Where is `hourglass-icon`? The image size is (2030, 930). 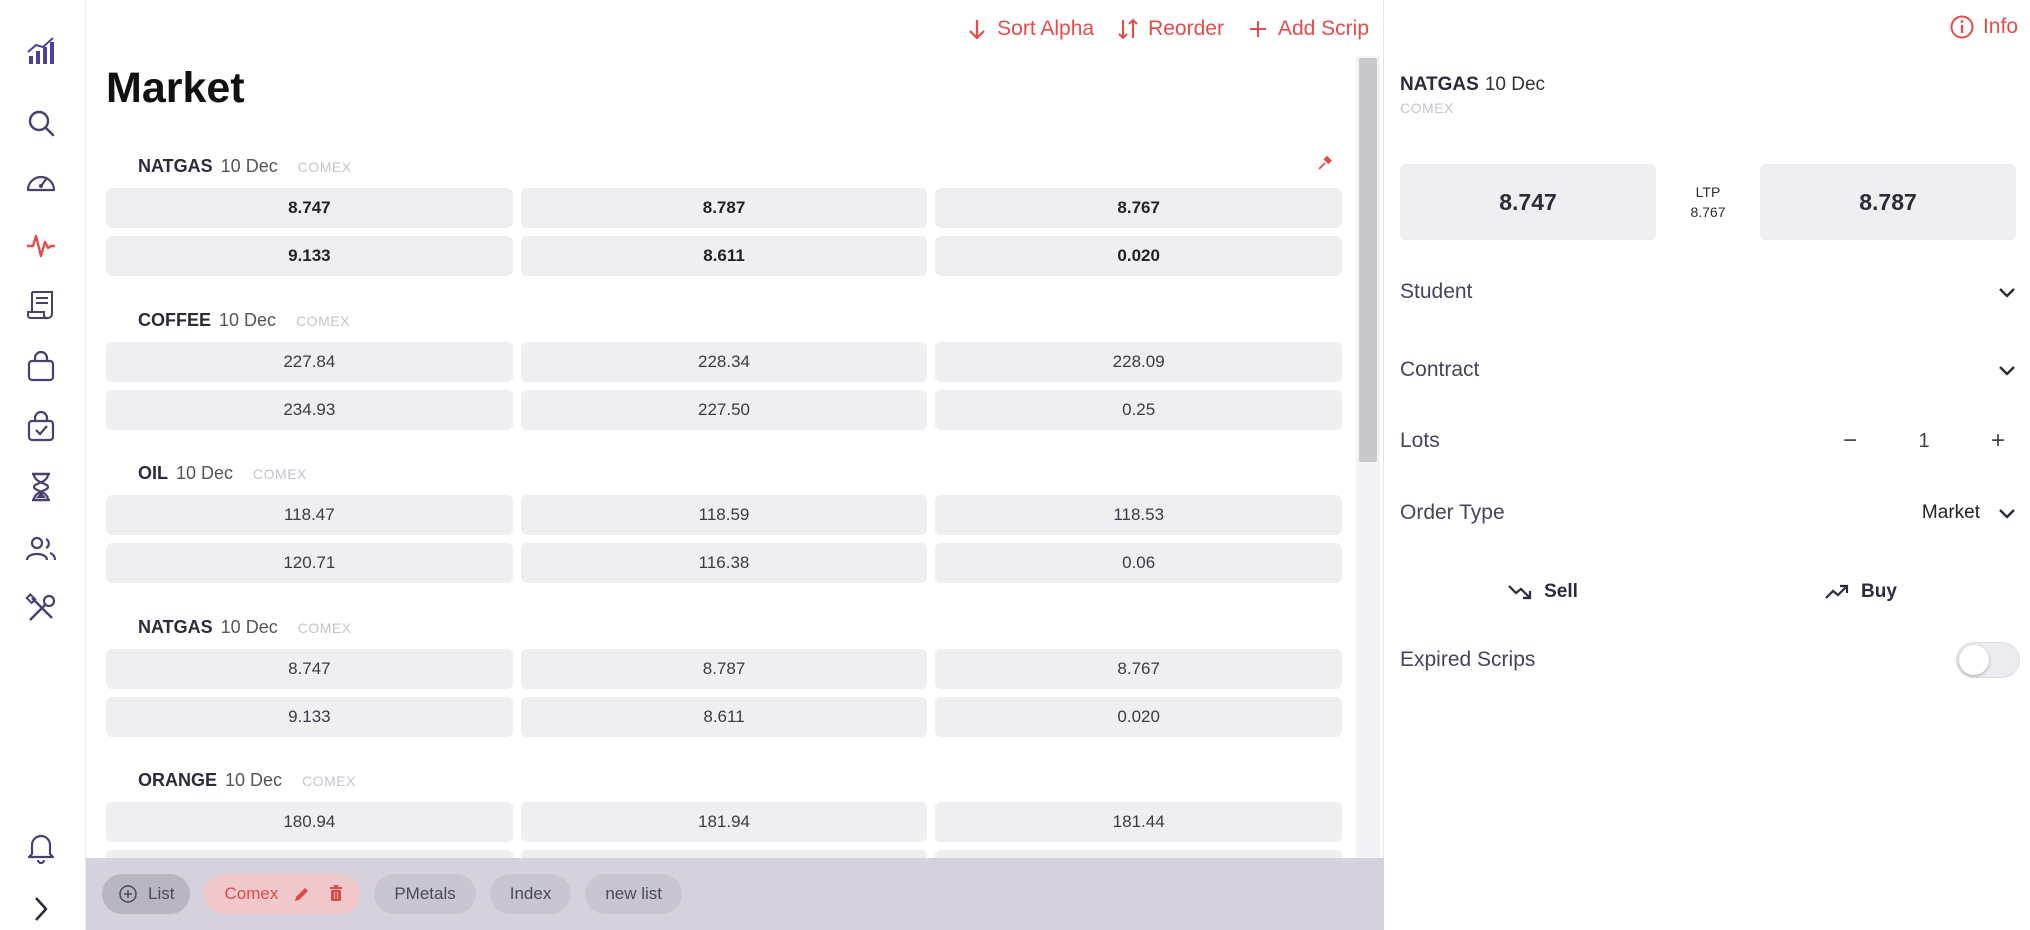 hourglass-icon is located at coordinates (41, 487).